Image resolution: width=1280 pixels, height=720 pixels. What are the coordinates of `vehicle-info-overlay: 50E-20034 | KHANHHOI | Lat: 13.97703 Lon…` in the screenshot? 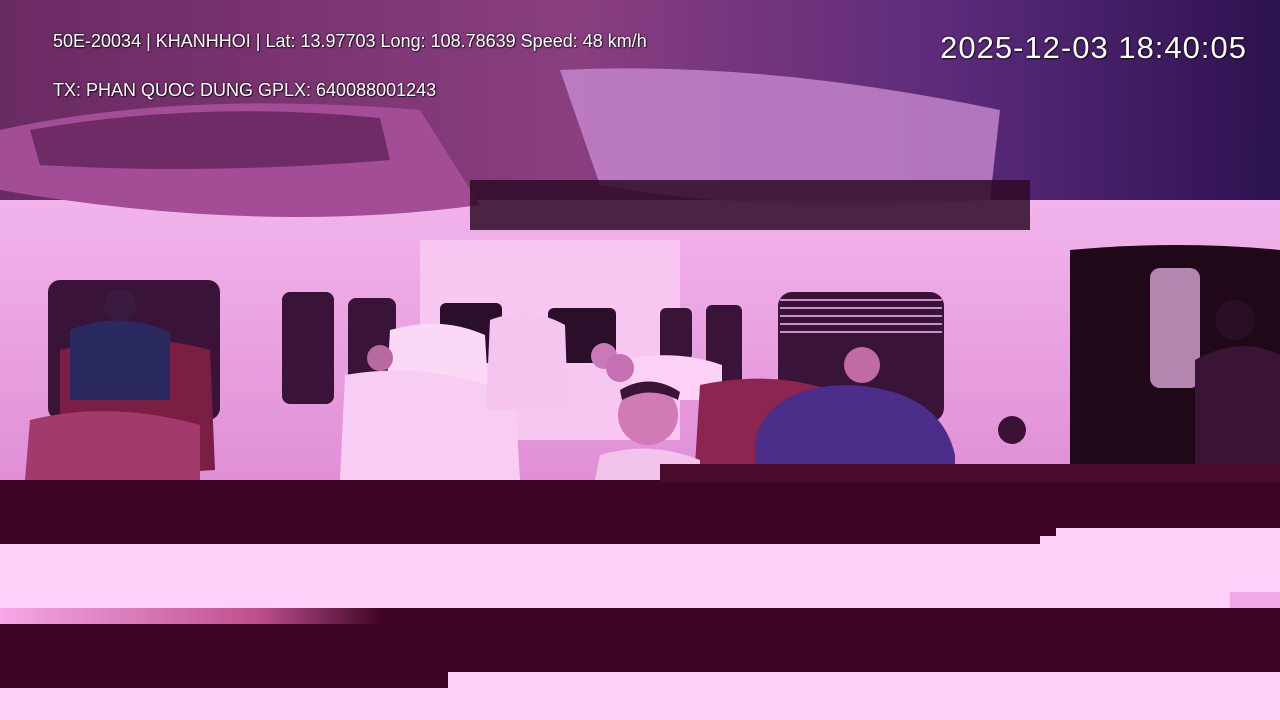 It's located at (350, 41).